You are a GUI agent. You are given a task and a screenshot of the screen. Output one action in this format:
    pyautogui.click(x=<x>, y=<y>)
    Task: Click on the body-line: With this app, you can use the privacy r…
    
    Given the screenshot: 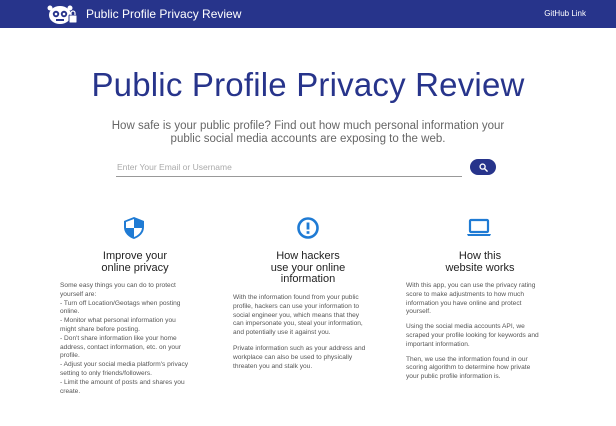 What is the action you would take?
    pyautogui.click(x=471, y=285)
    